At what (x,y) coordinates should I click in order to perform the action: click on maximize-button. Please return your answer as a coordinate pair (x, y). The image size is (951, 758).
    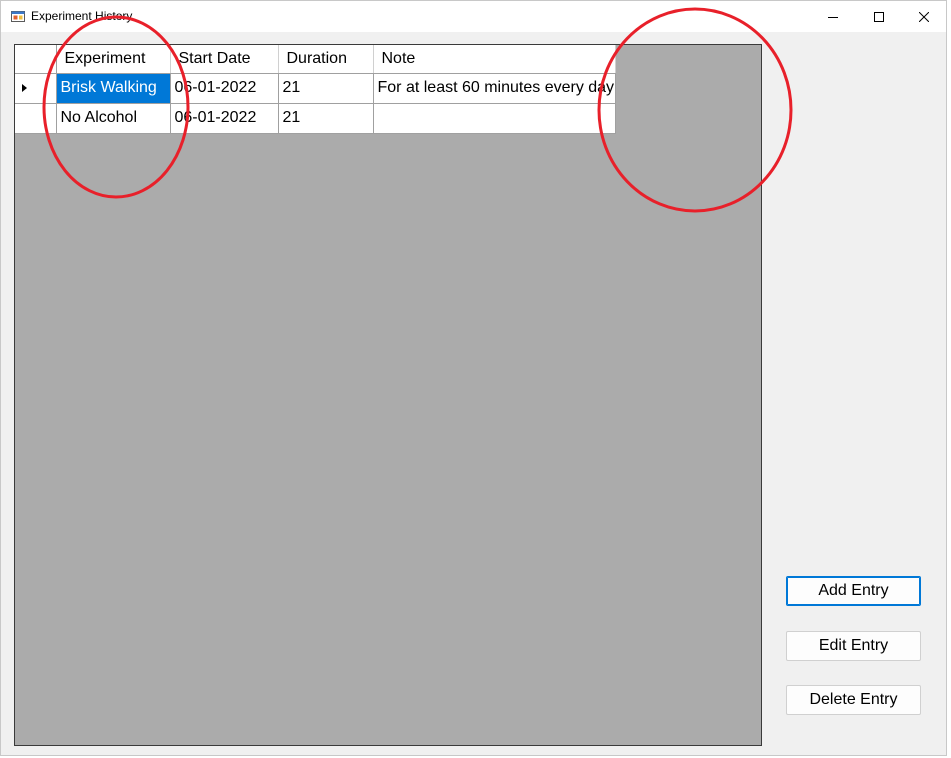
    Looking at the image, I should click on (879, 16).